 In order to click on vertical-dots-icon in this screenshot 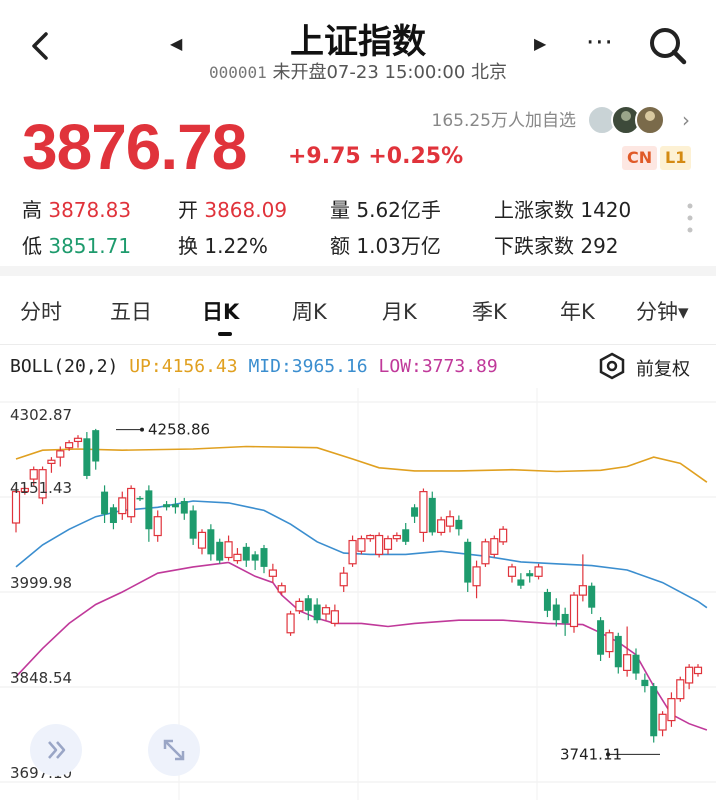, I will do `click(690, 220)`.